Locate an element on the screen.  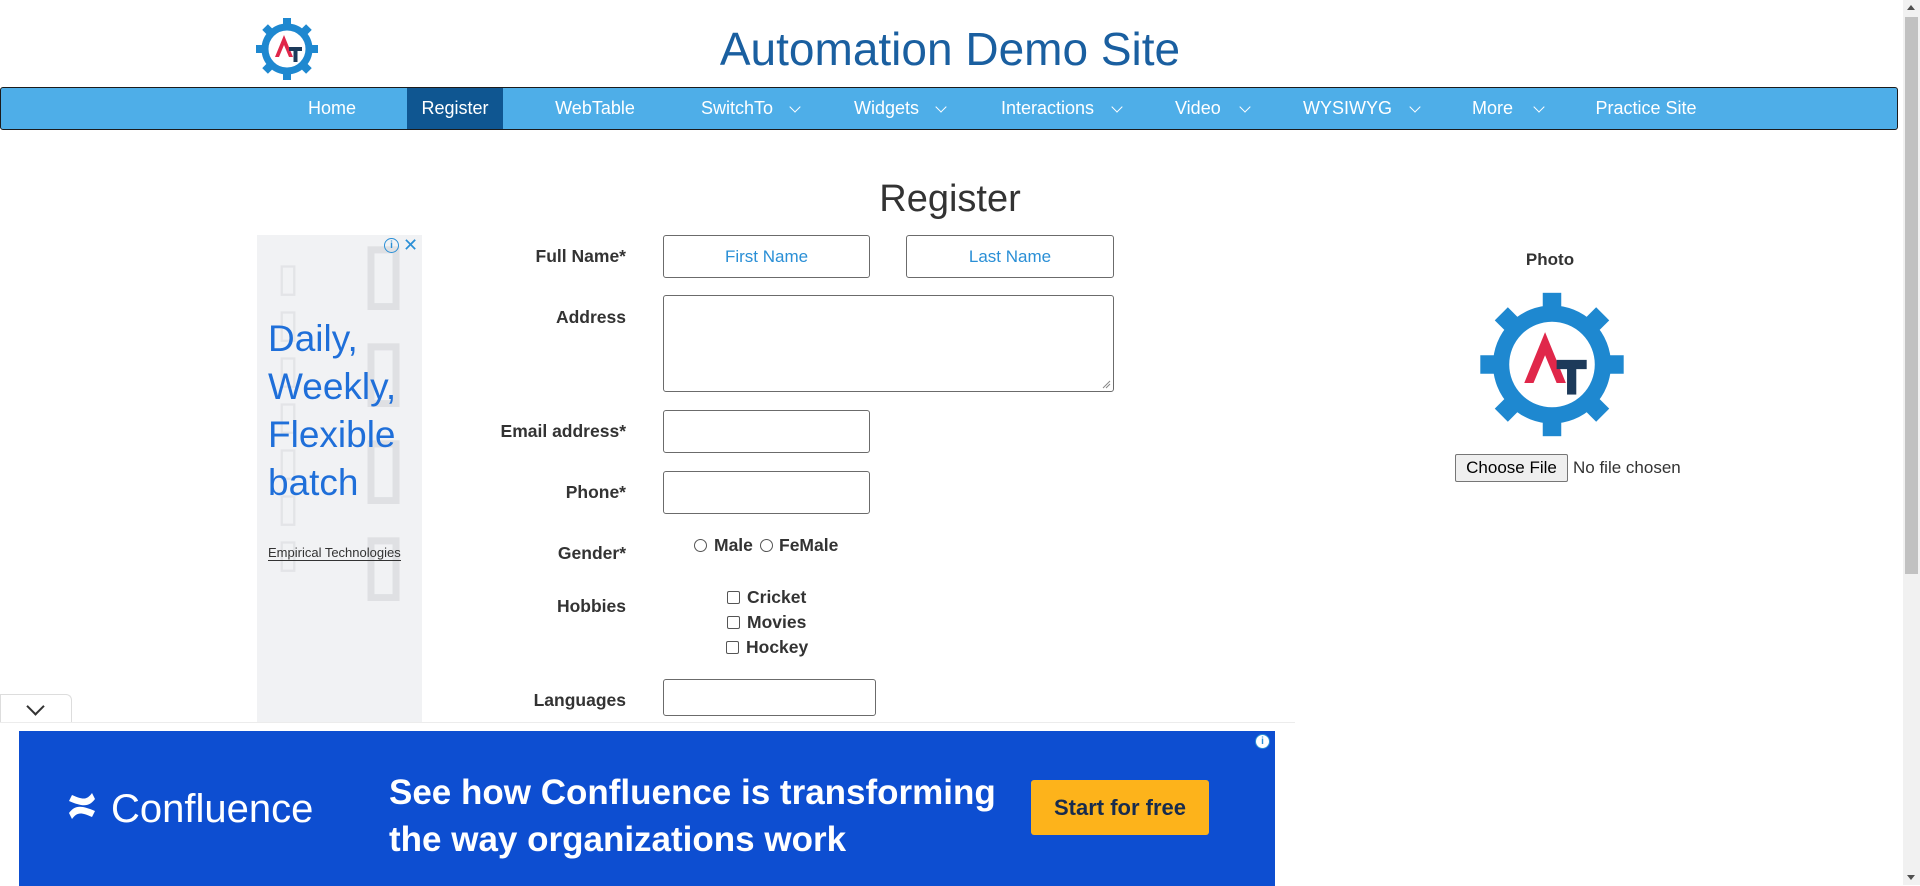
last-name-input: Last Name is located at coordinates (1010, 256).